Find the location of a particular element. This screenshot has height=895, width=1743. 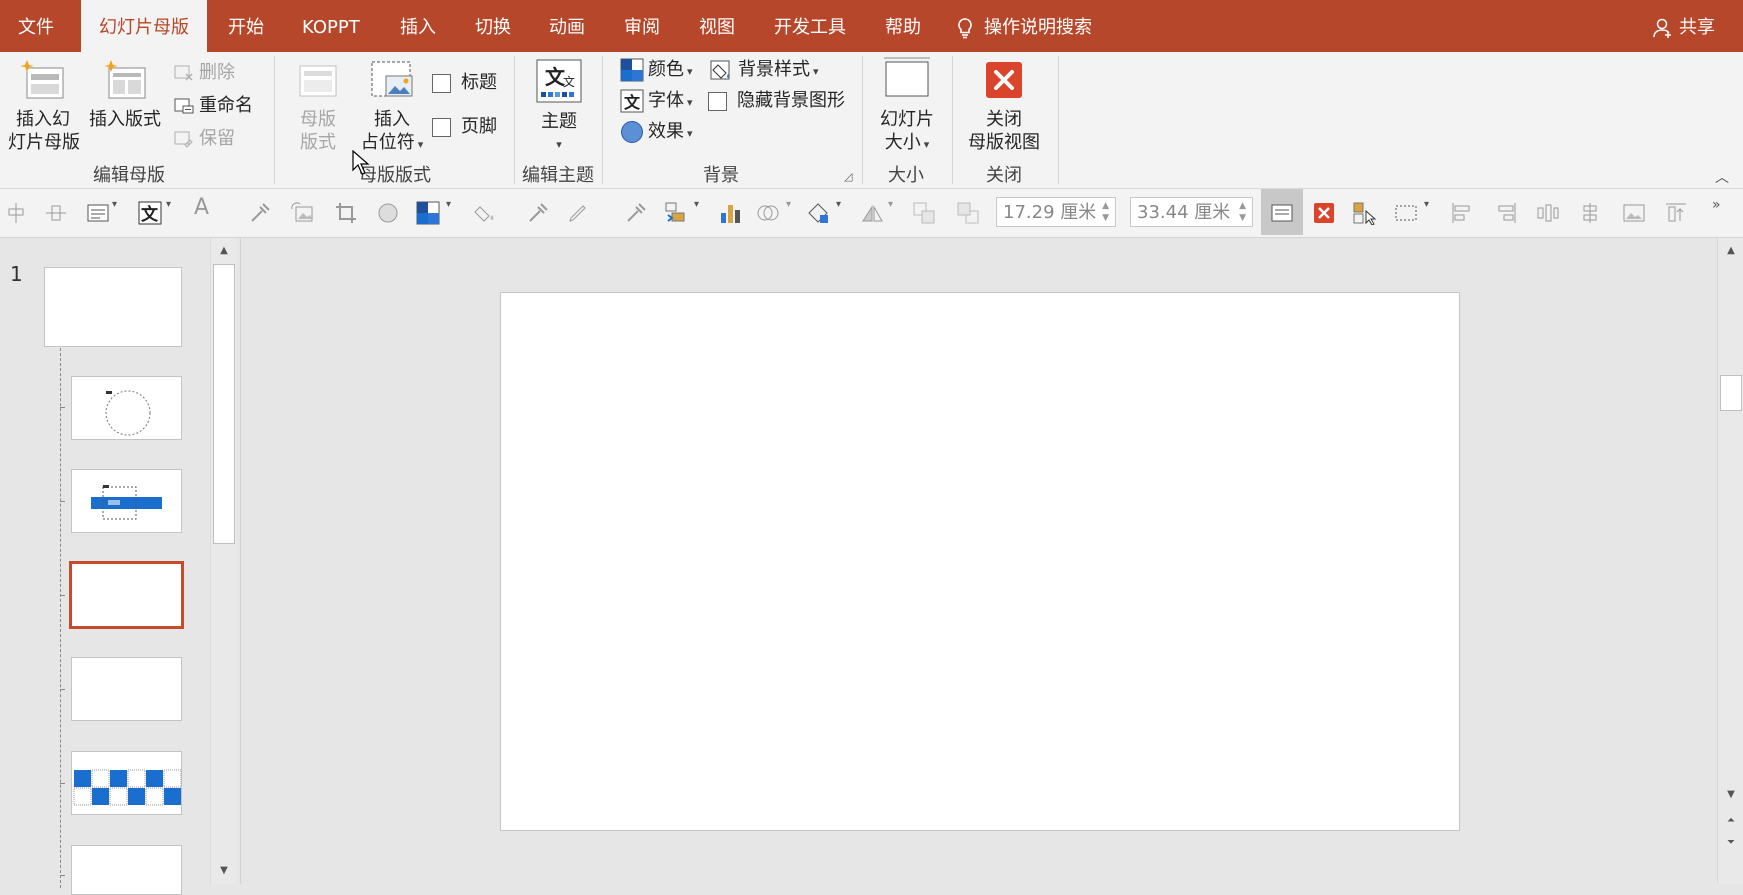

next-slide-icon: ⏷ is located at coordinates (1731, 843).